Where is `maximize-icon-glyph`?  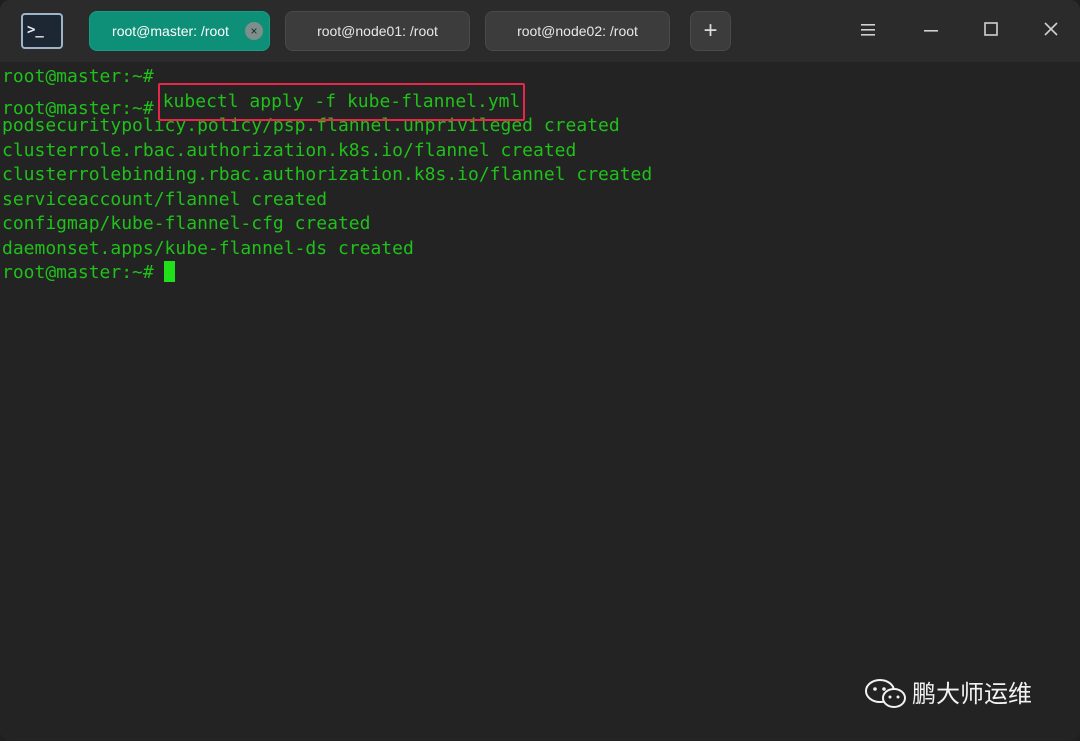 maximize-icon-glyph is located at coordinates (991, 29).